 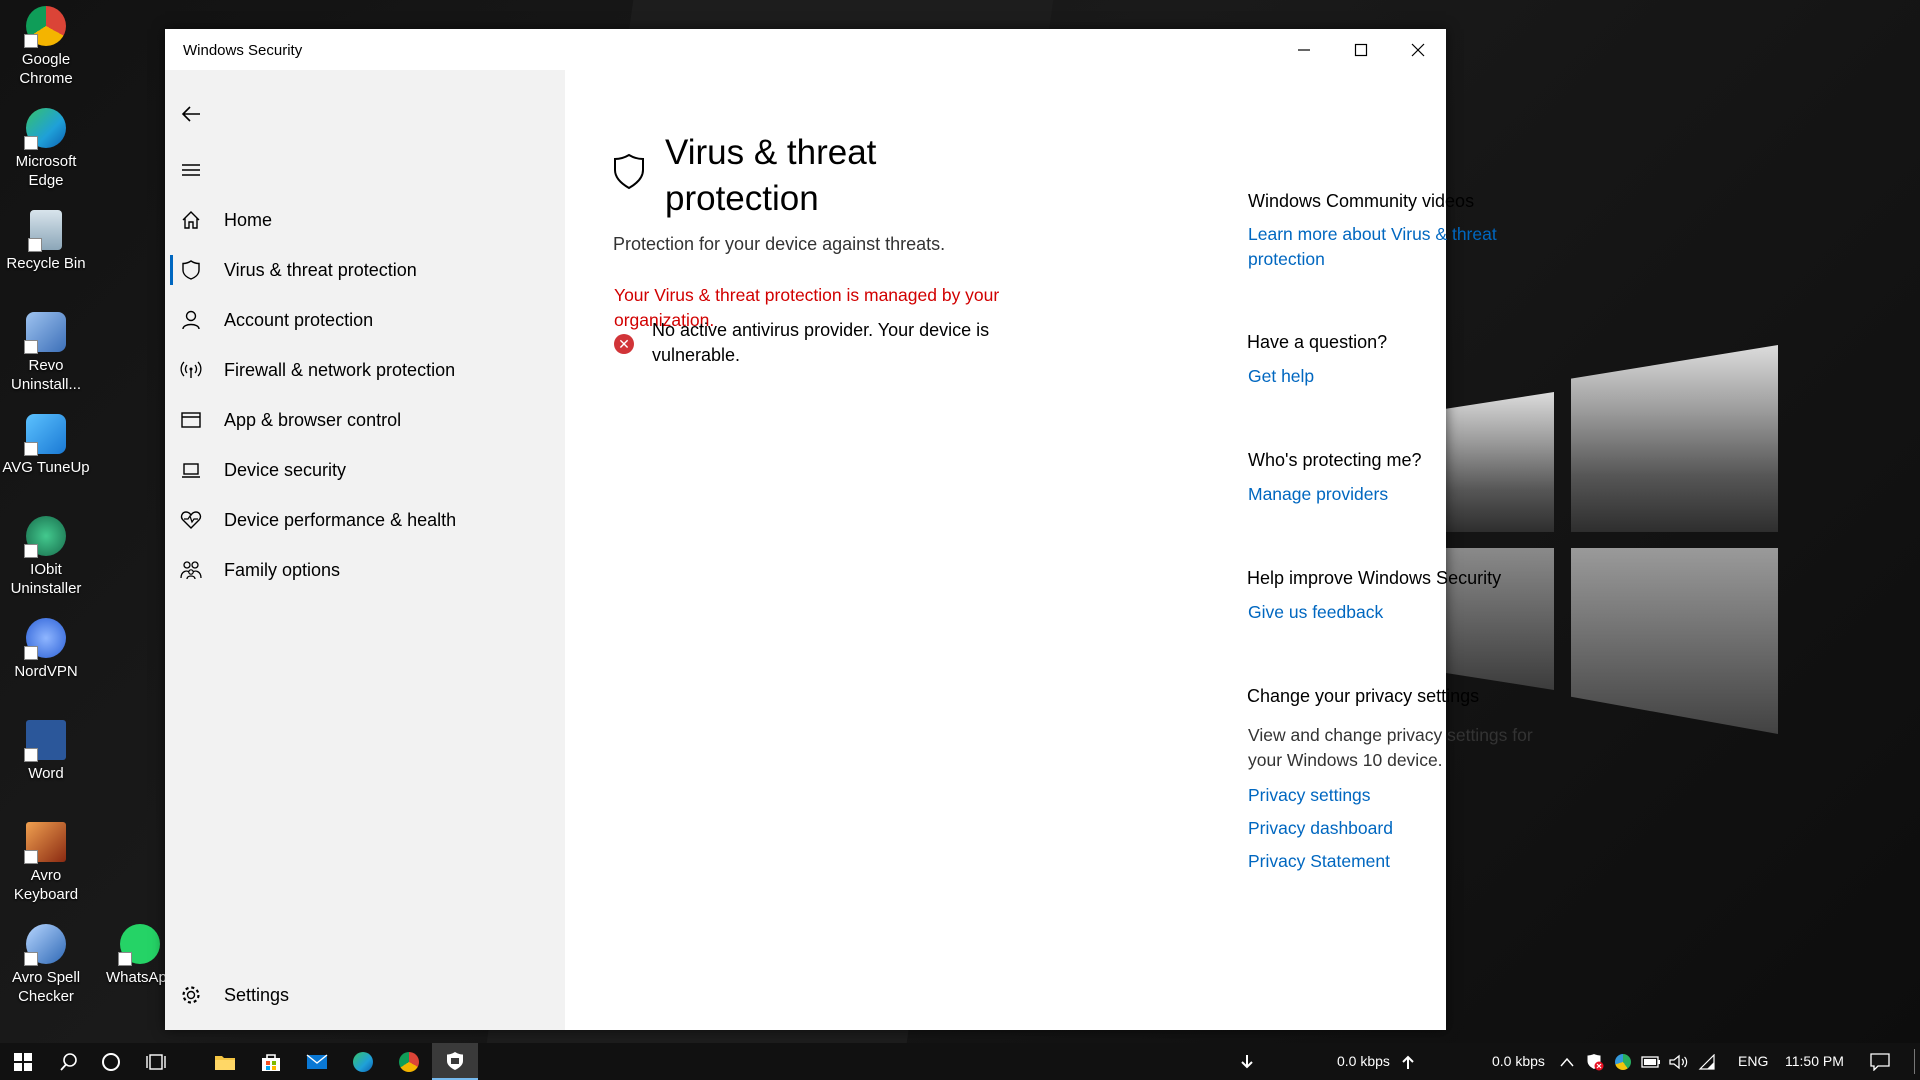 What do you see at coordinates (46, 445) in the screenshot?
I see `desktop-icon-avg: AVG TuneUp` at bounding box center [46, 445].